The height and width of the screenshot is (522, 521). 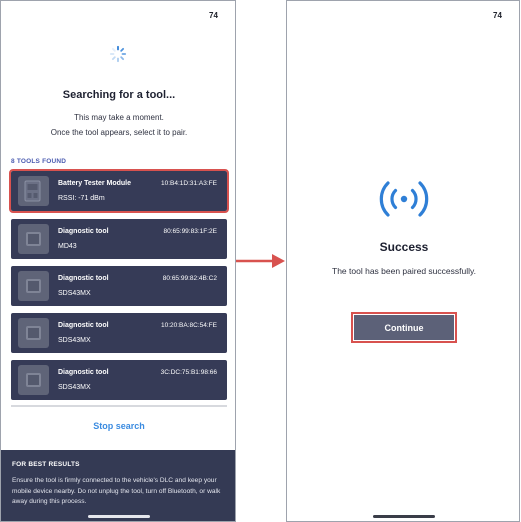 I want to click on tool-mac-address: 80:65:99:83:1F:2E, so click(x=190, y=231).